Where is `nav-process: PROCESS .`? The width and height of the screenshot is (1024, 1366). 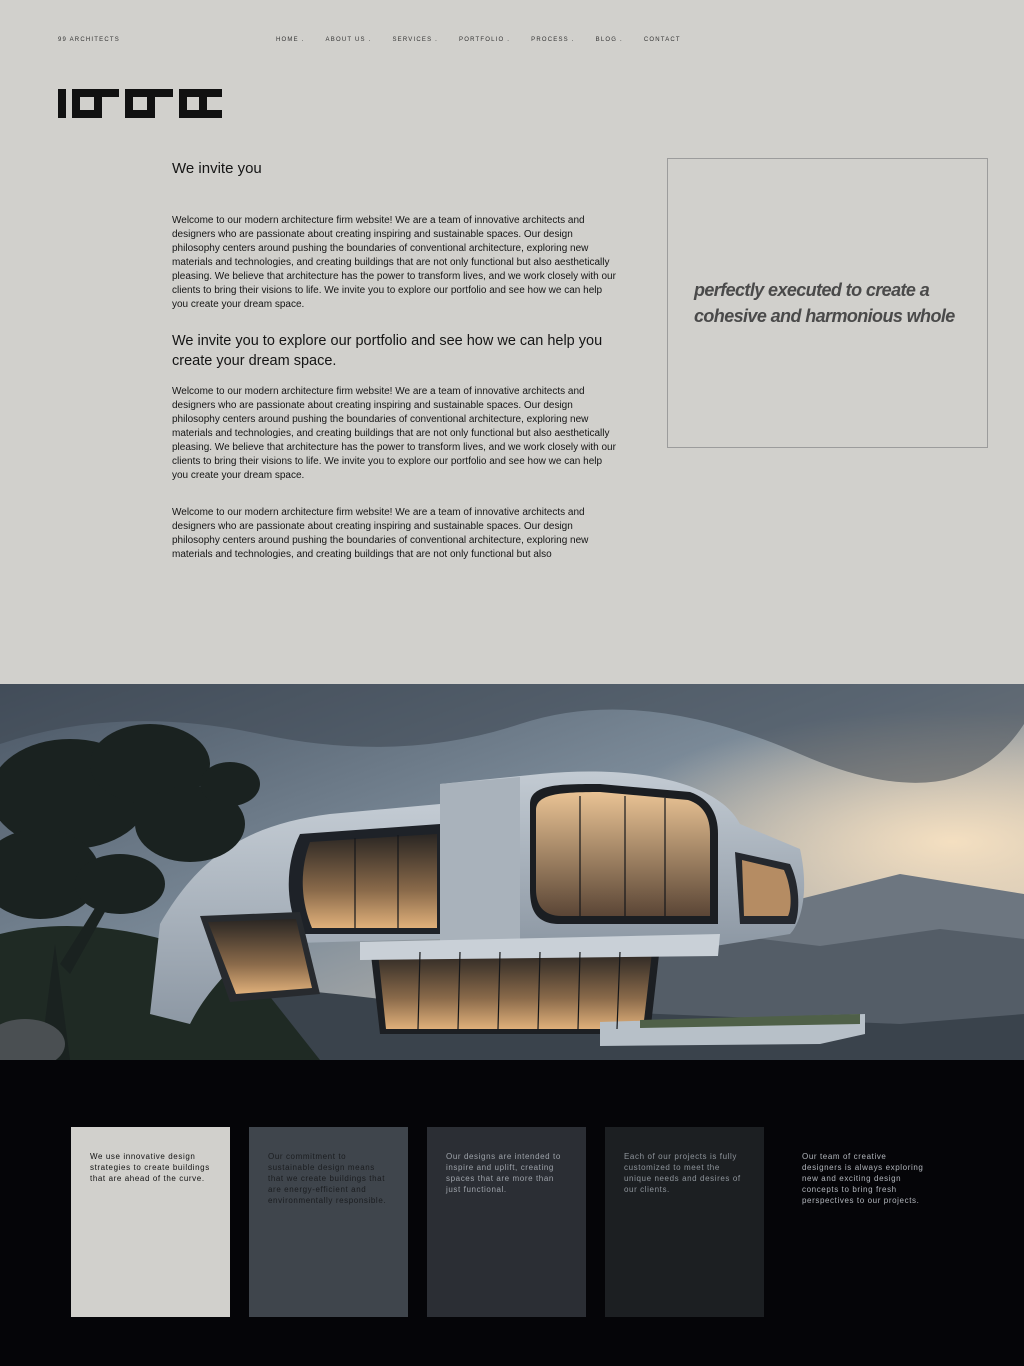
nav-process: PROCESS . is located at coordinates (552, 40).